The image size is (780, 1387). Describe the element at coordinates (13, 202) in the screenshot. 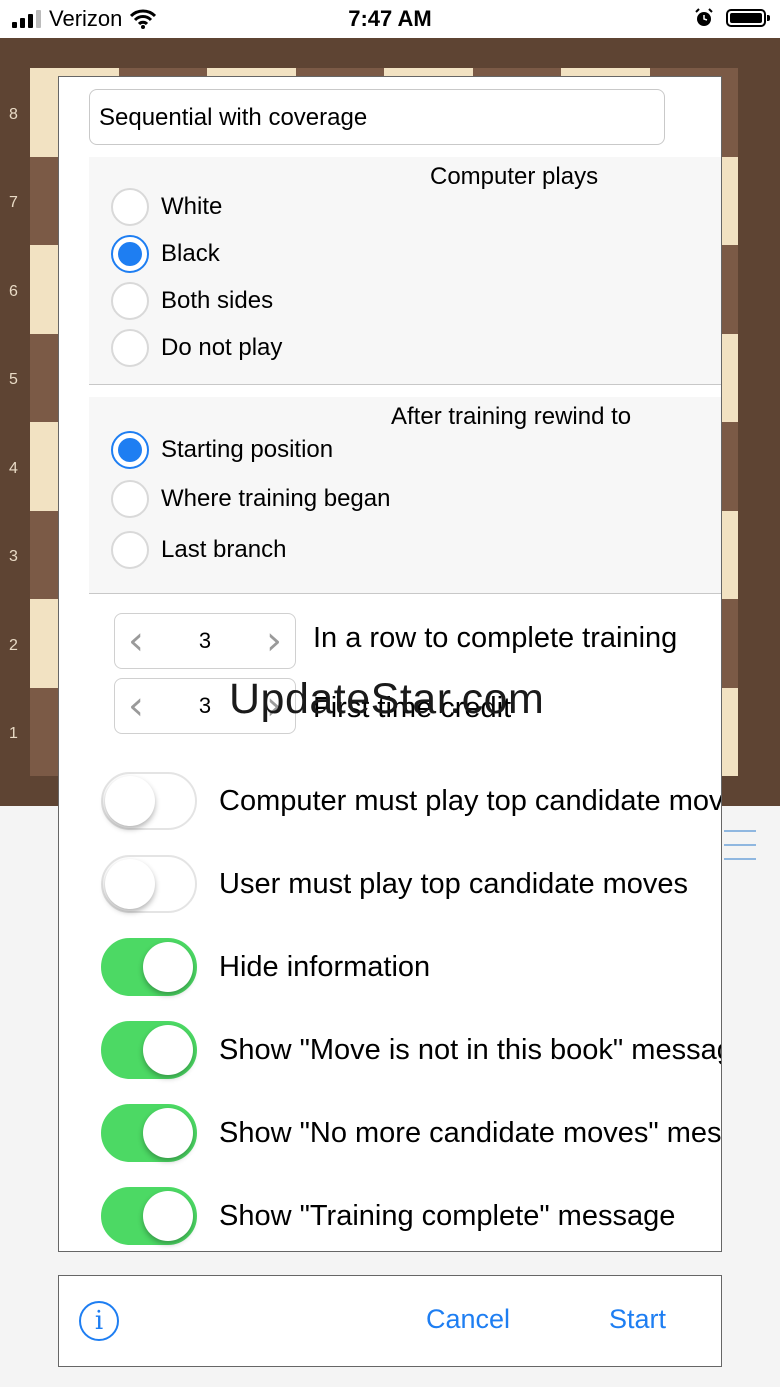

I see `rank-label: 7` at that location.